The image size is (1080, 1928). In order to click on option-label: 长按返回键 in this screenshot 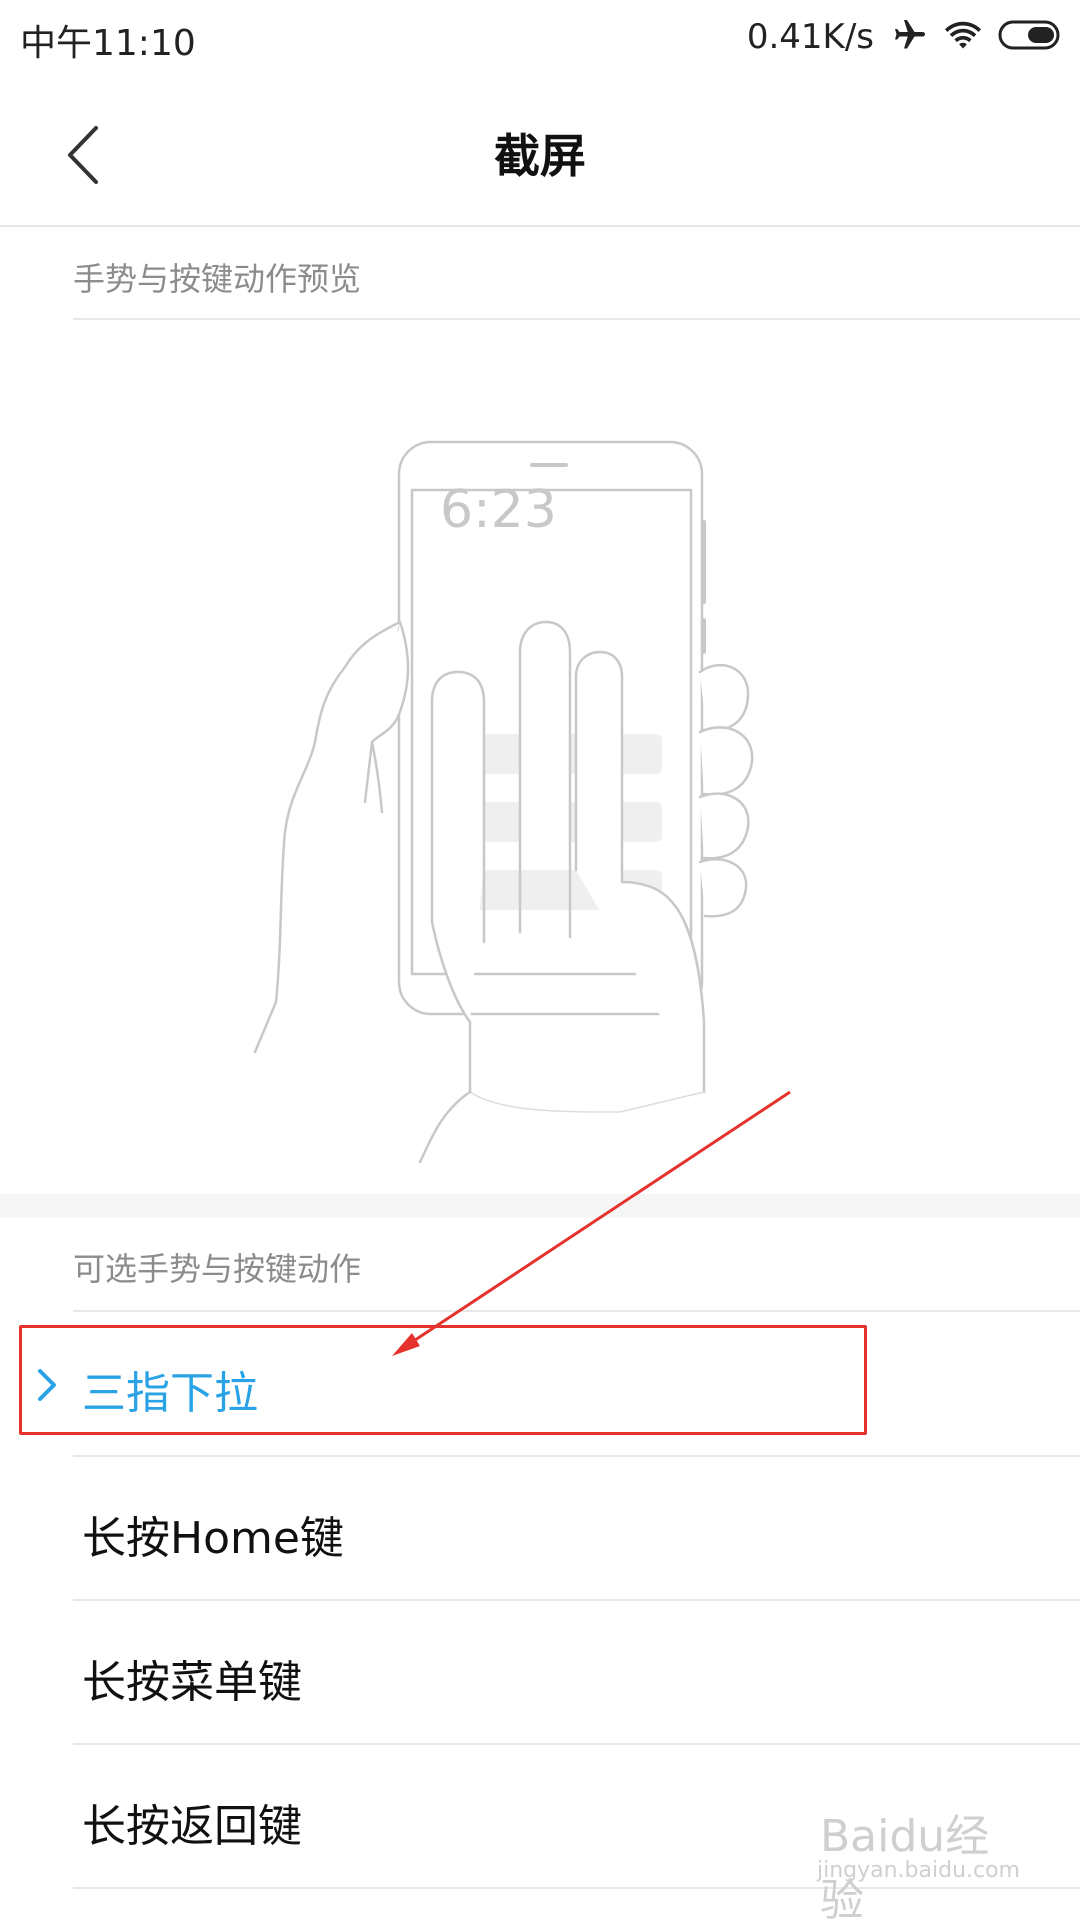, I will do `click(192, 1826)`.